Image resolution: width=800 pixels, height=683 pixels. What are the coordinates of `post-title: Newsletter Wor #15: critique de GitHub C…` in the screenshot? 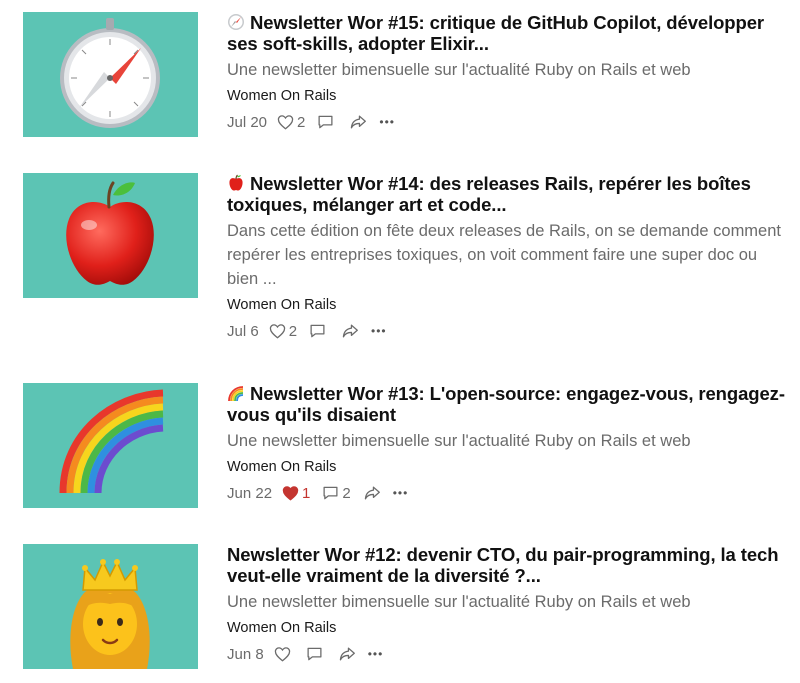 It's located at (507, 33).